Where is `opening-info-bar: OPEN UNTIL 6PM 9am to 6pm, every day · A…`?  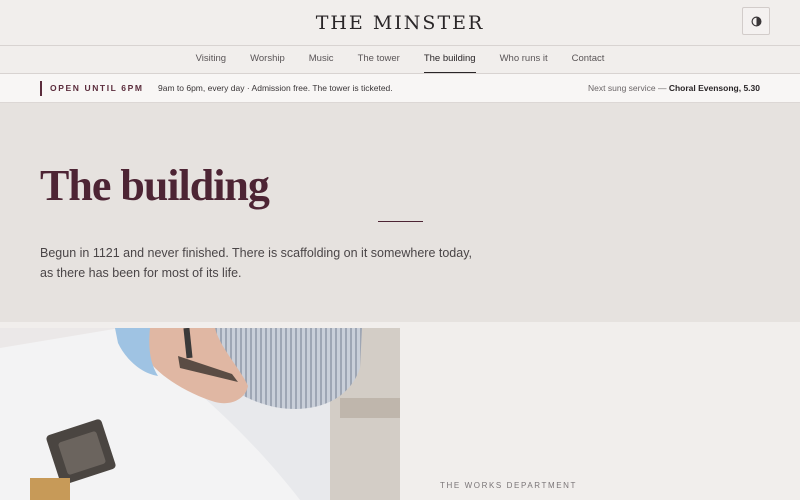 opening-info-bar: OPEN UNTIL 6PM 9am to 6pm, every day · A… is located at coordinates (400, 88).